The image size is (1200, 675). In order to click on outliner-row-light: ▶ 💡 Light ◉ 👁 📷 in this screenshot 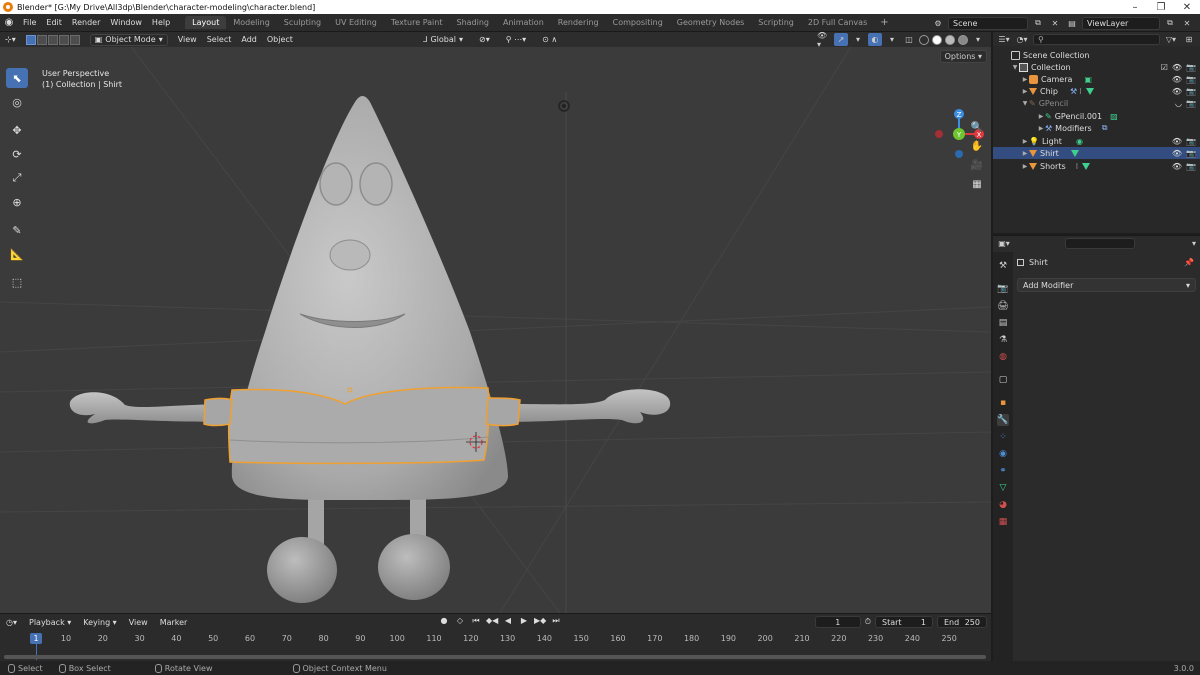, I will do `click(1096, 141)`.